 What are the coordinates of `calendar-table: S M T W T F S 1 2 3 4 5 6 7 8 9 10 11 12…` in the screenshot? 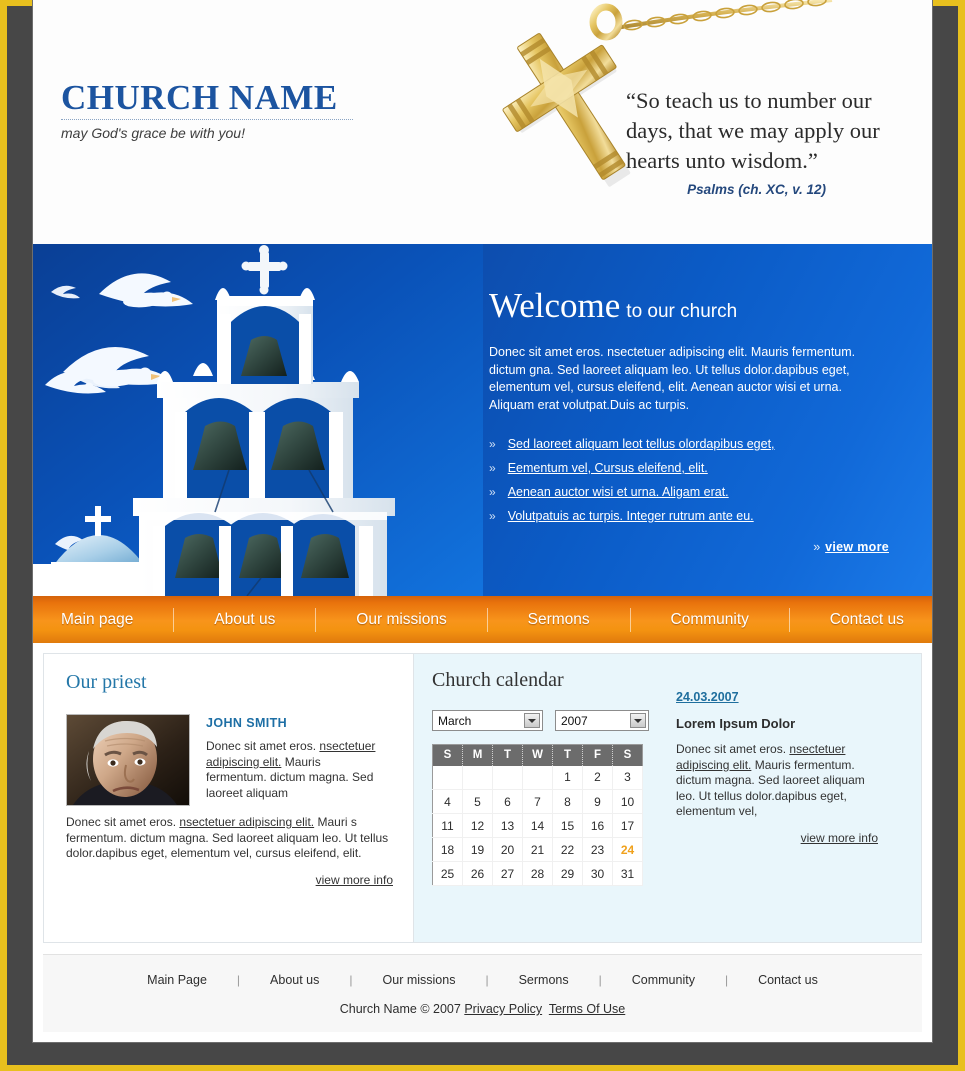 It's located at (537, 815).